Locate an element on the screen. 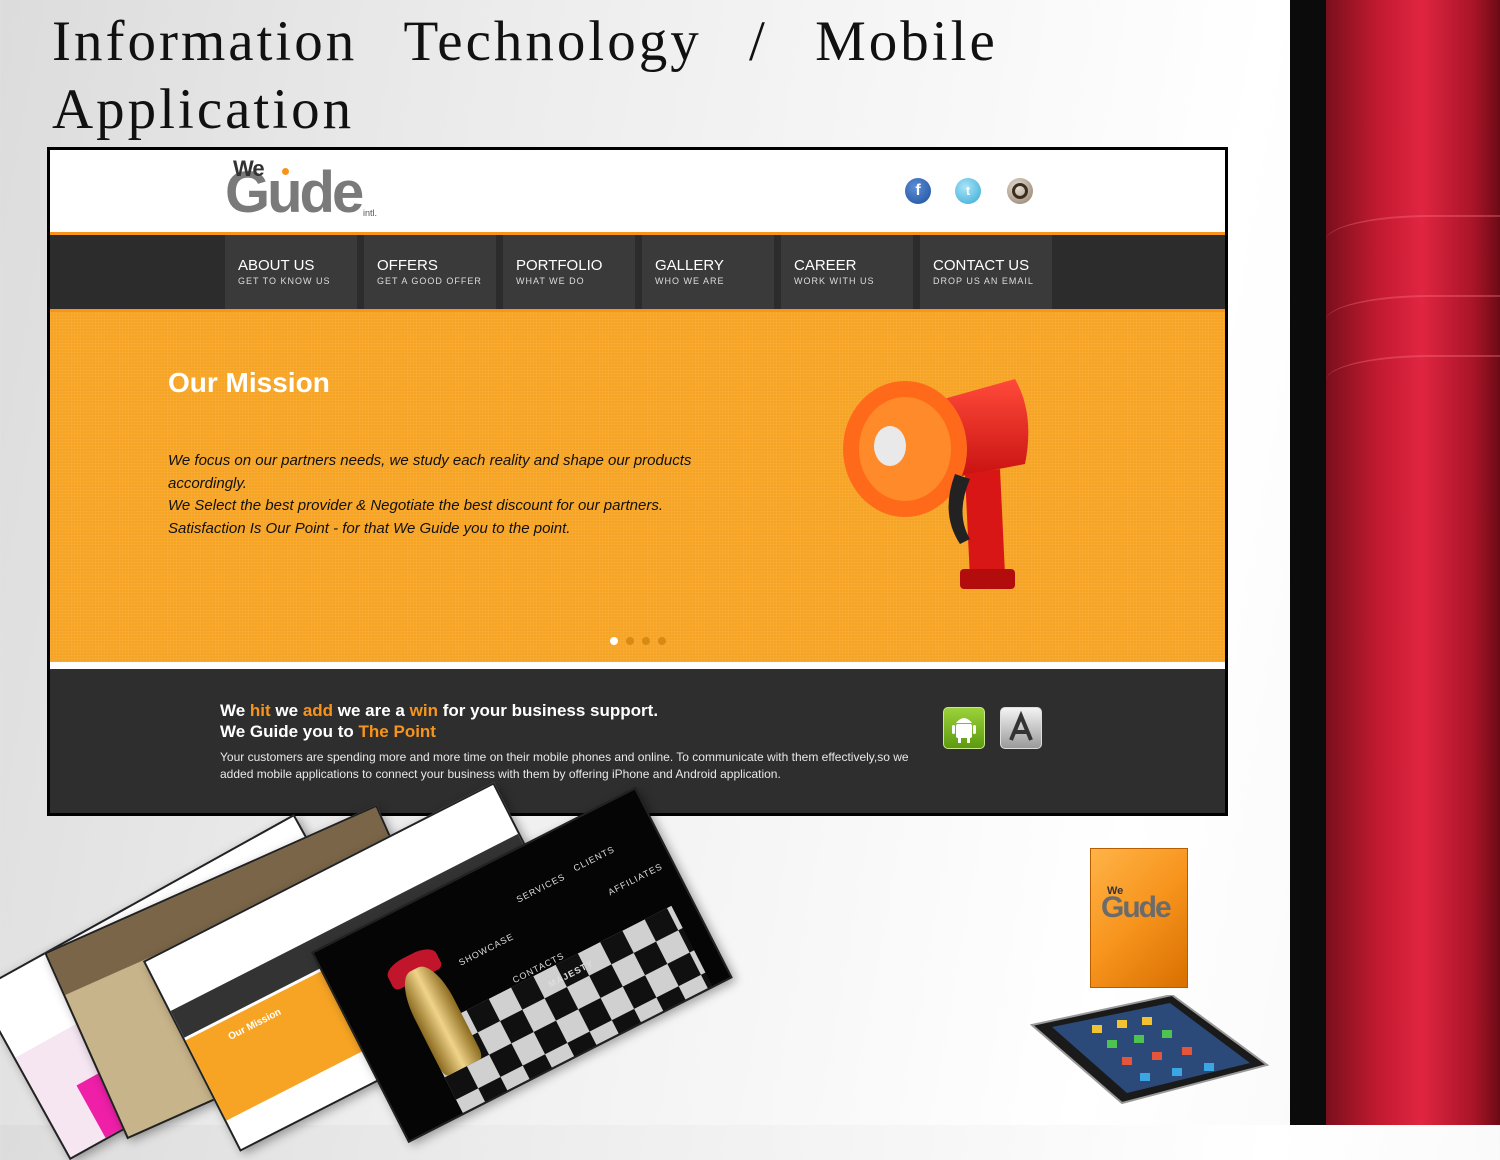  footer-subheadline: We Guide you to The Point is located at coordinates (328, 731).